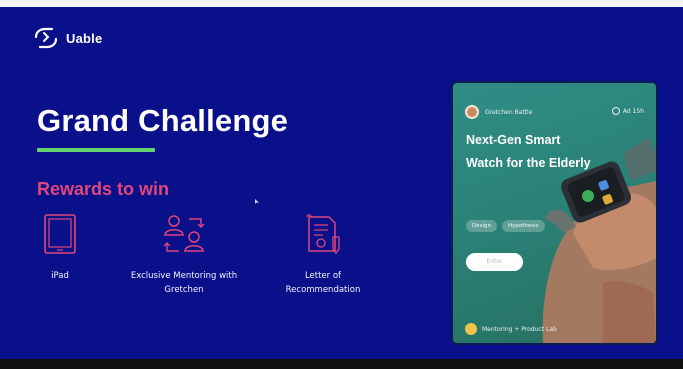 Image resolution: width=683 pixels, height=369 pixels. I want to click on card-title-line2: Watch for the Elderly, so click(528, 163).